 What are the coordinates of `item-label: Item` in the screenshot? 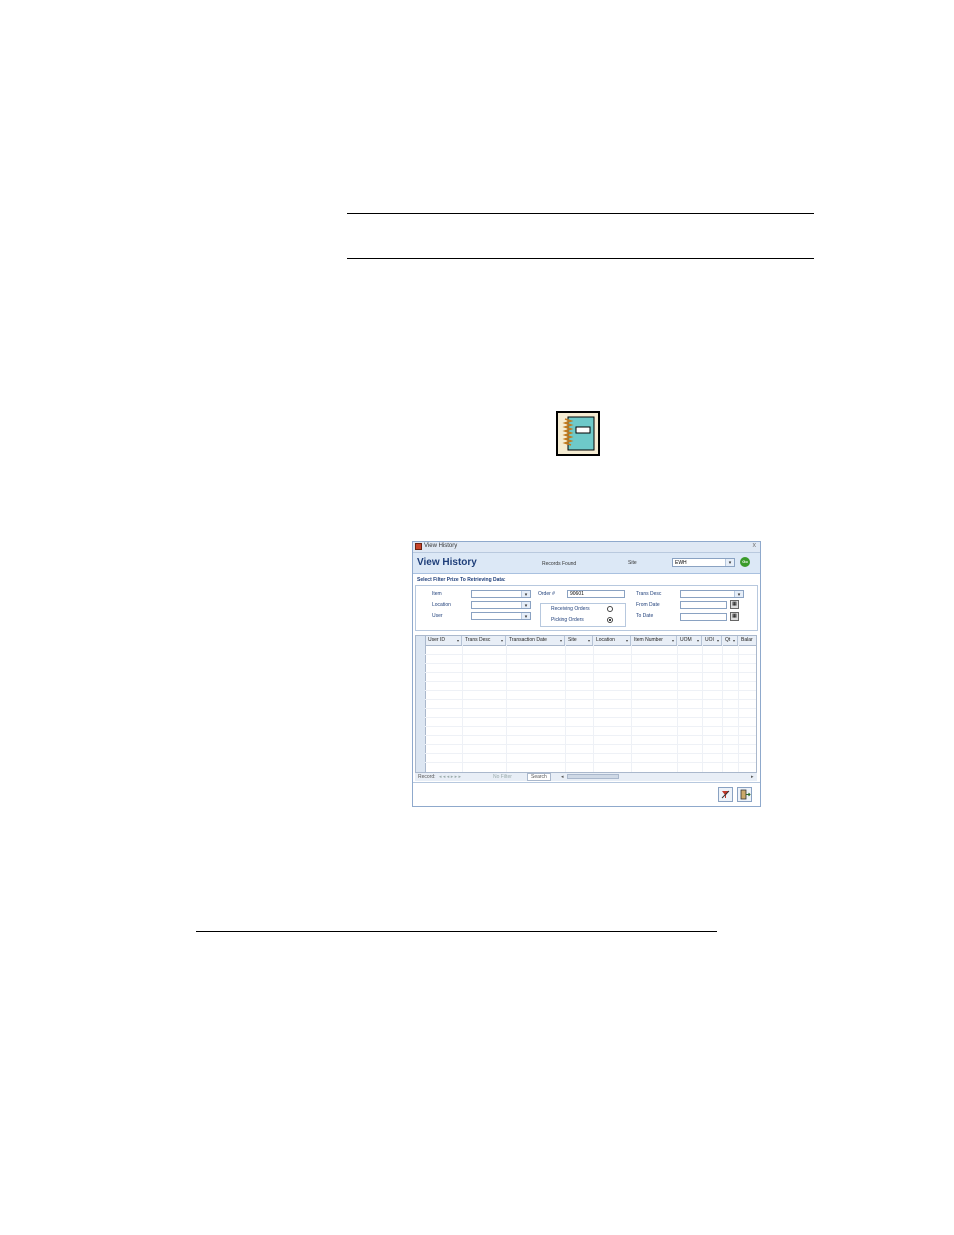 It's located at (437, 594).